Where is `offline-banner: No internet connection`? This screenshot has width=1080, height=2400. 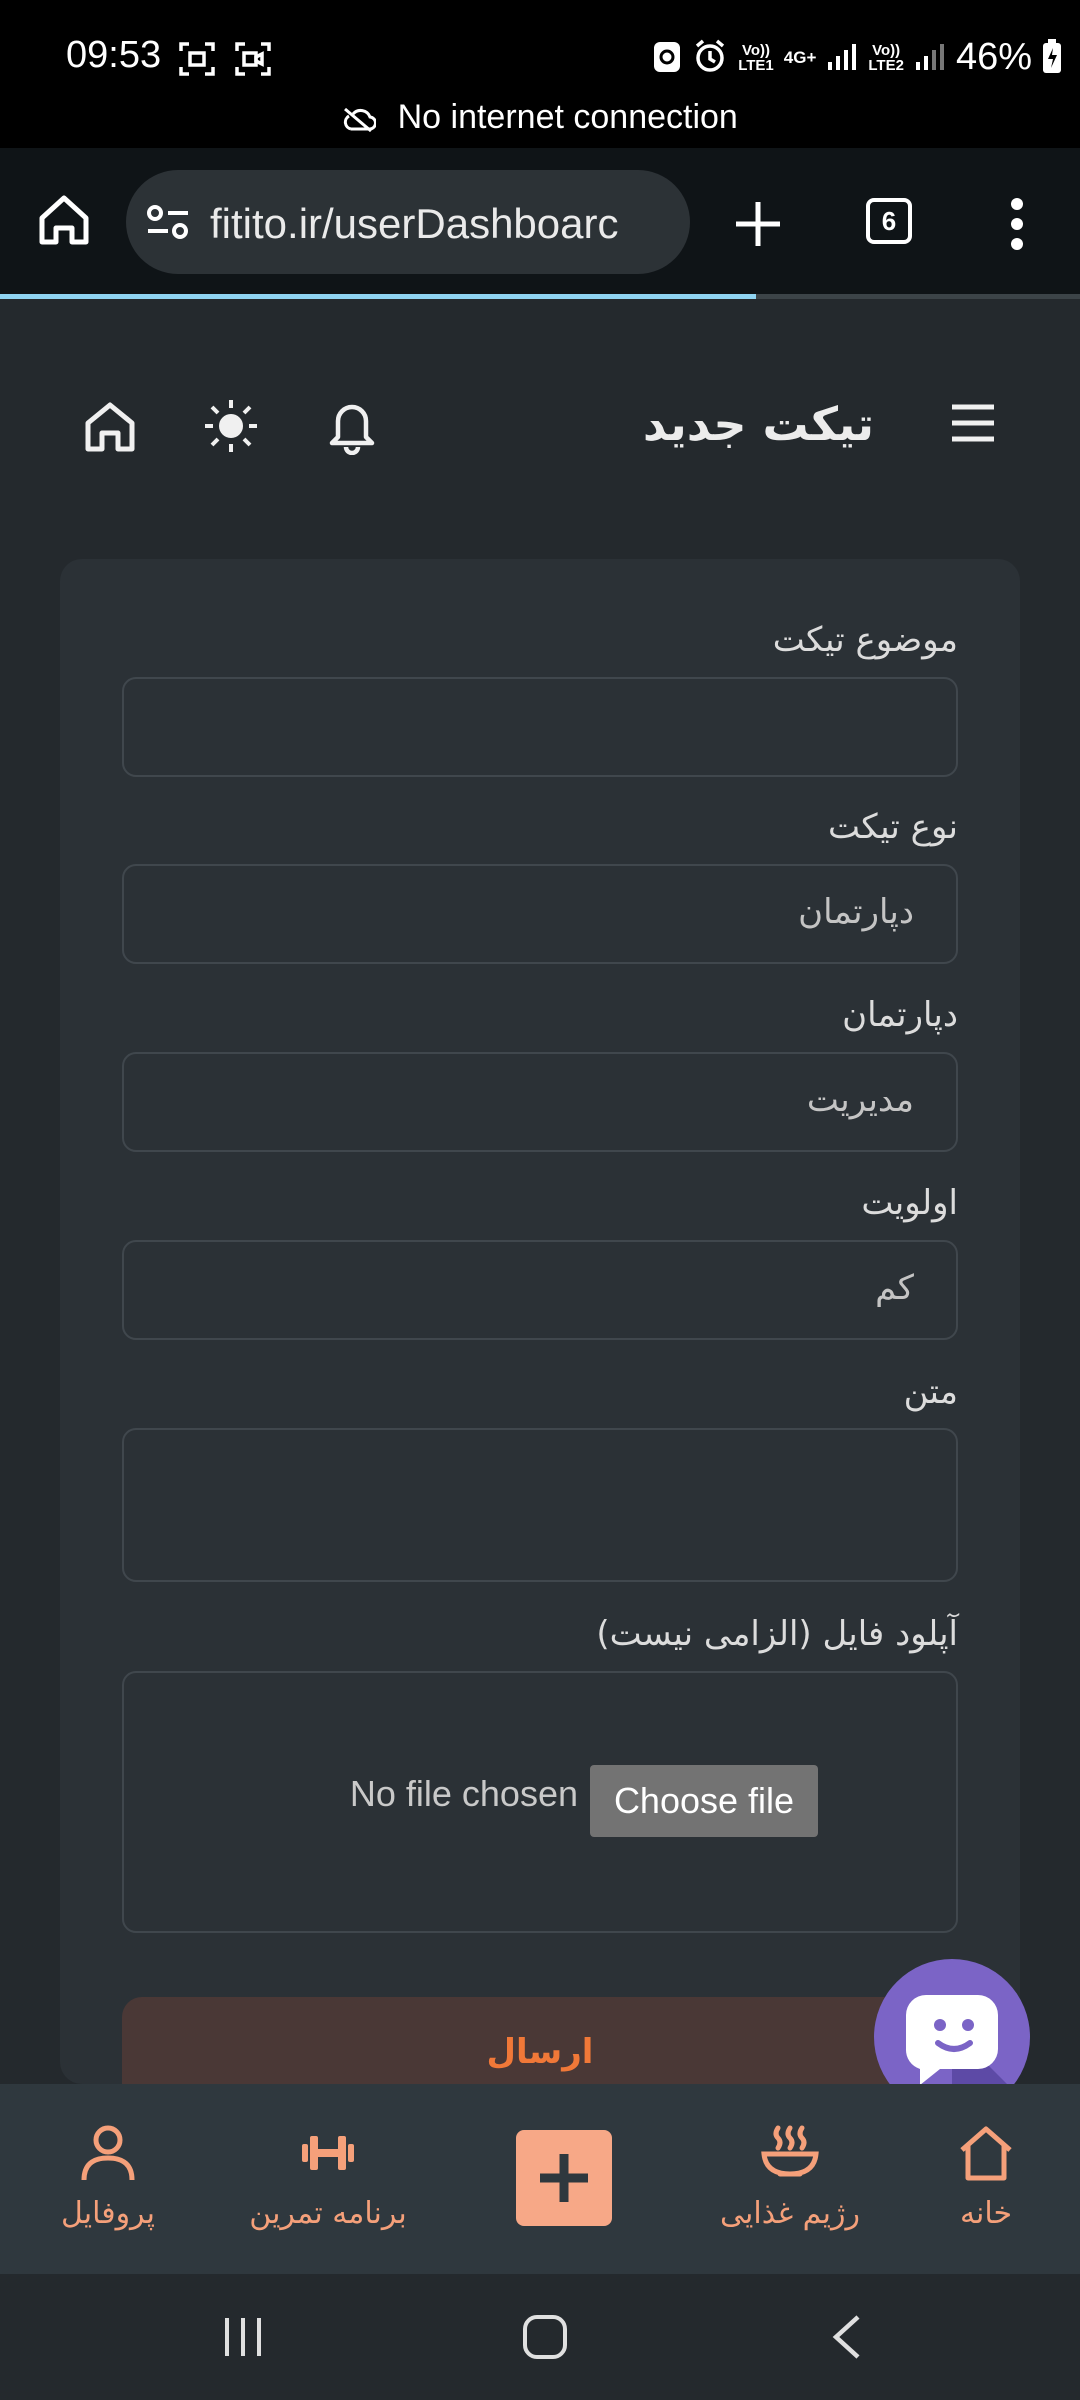 offline-banner: No internet connection is located at coordinates (540, 117).